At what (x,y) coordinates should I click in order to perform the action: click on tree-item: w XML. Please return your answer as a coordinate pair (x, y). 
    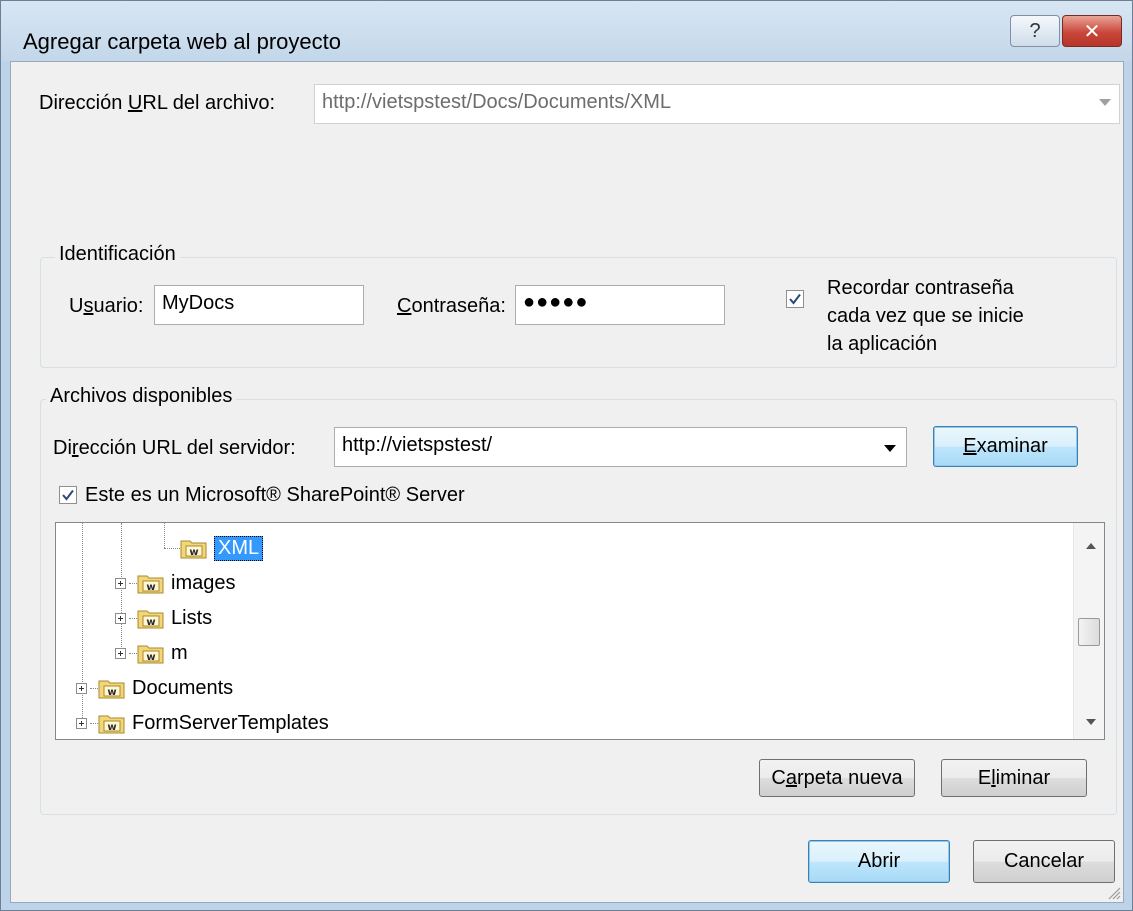
    Looking at the image, I should click on (214, 548).